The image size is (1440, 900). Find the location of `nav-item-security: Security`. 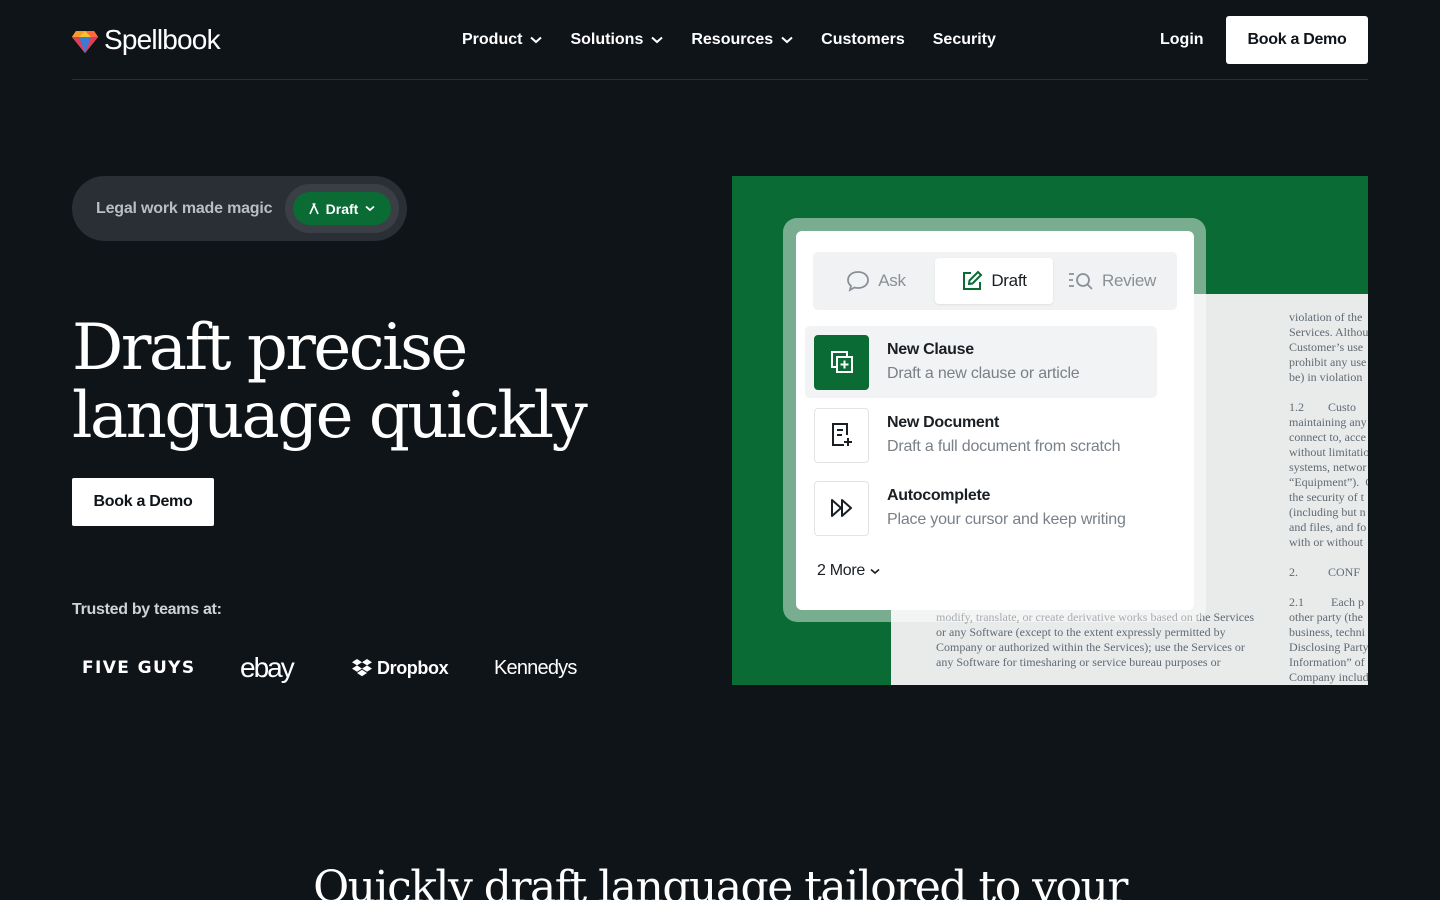

nav-item-security: Security is located at coordinates (964, 40).